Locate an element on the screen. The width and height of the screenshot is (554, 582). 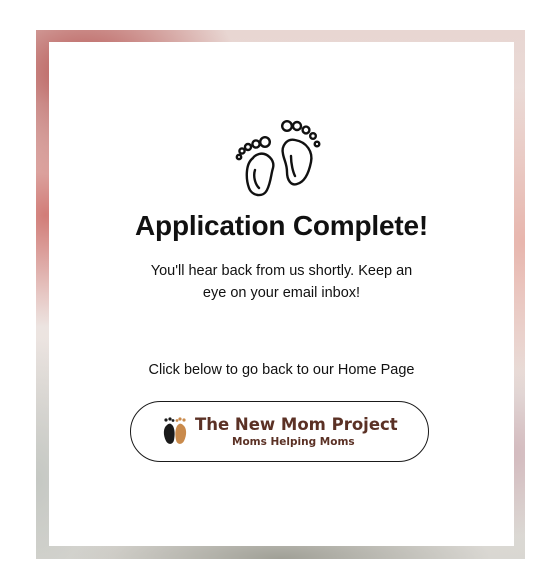
logo-tagline: Moms Helping Moms is located at coordinates (293, 442).